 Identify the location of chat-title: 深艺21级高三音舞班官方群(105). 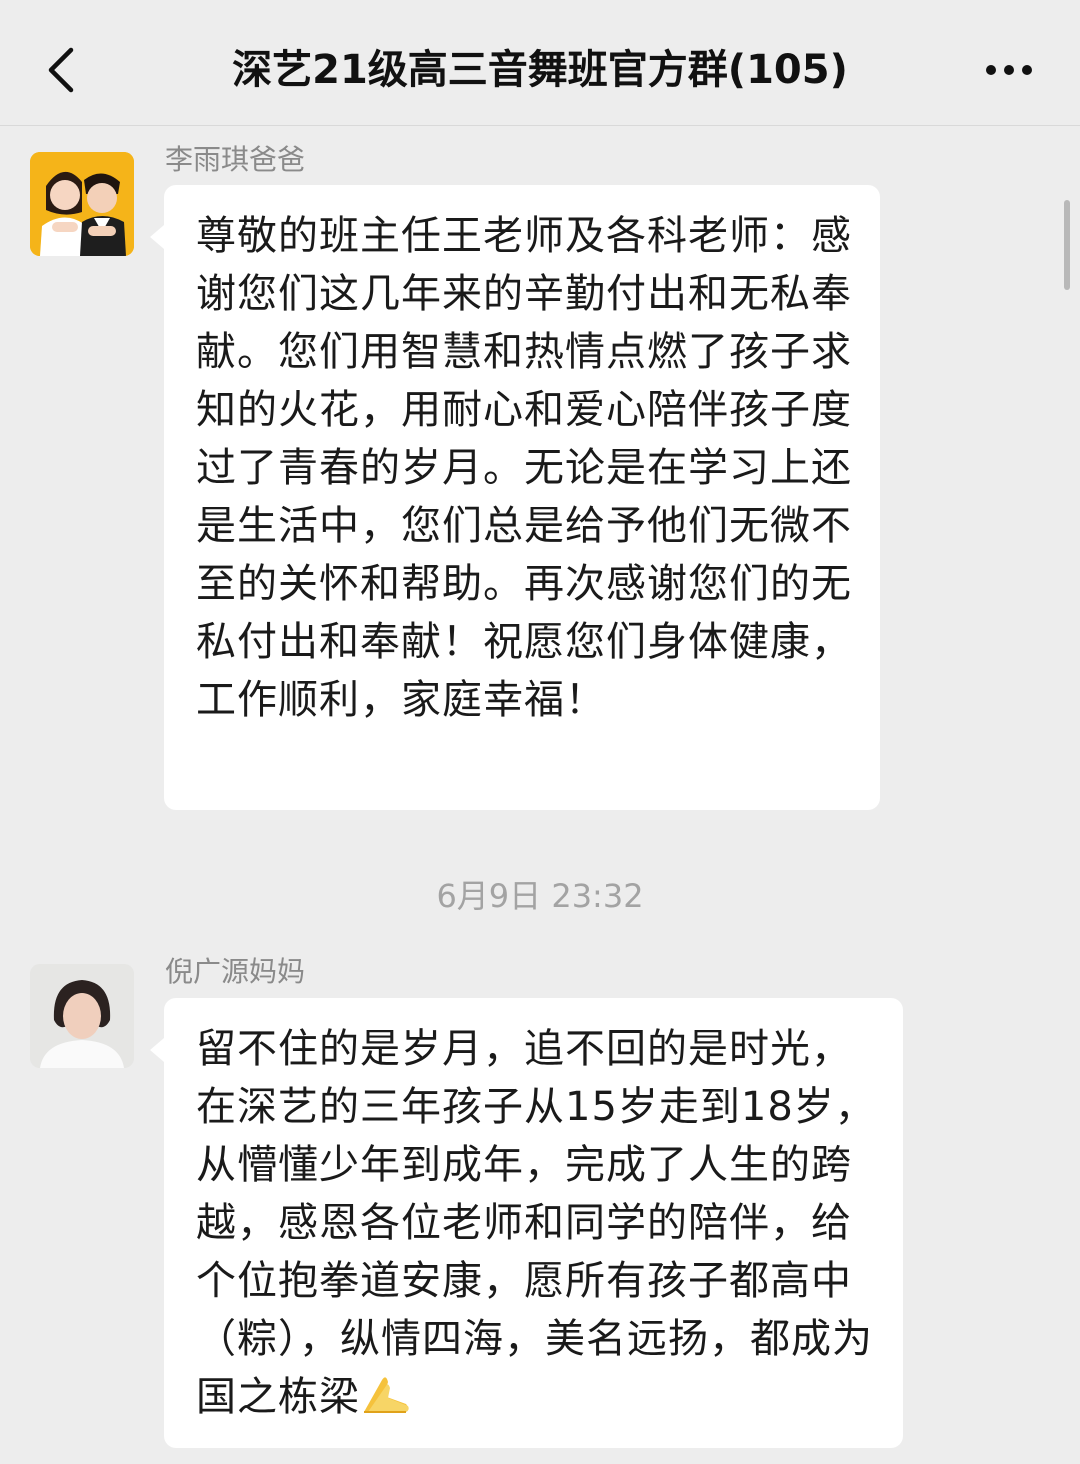
(540, 70).